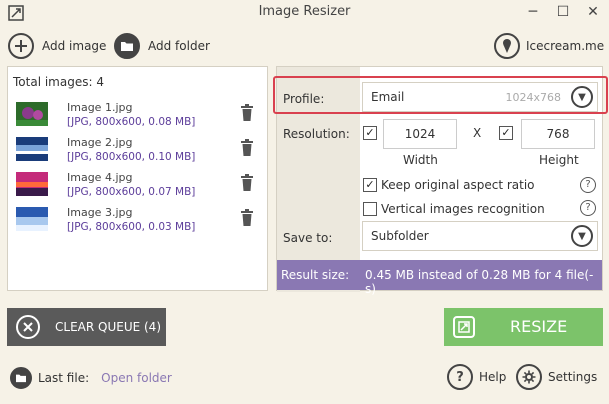 This screenshot has width=609, height=404. Describe the element at coordinates (179, 46) in the screenshot. I see `add-folder-label: Add folder` at that location.